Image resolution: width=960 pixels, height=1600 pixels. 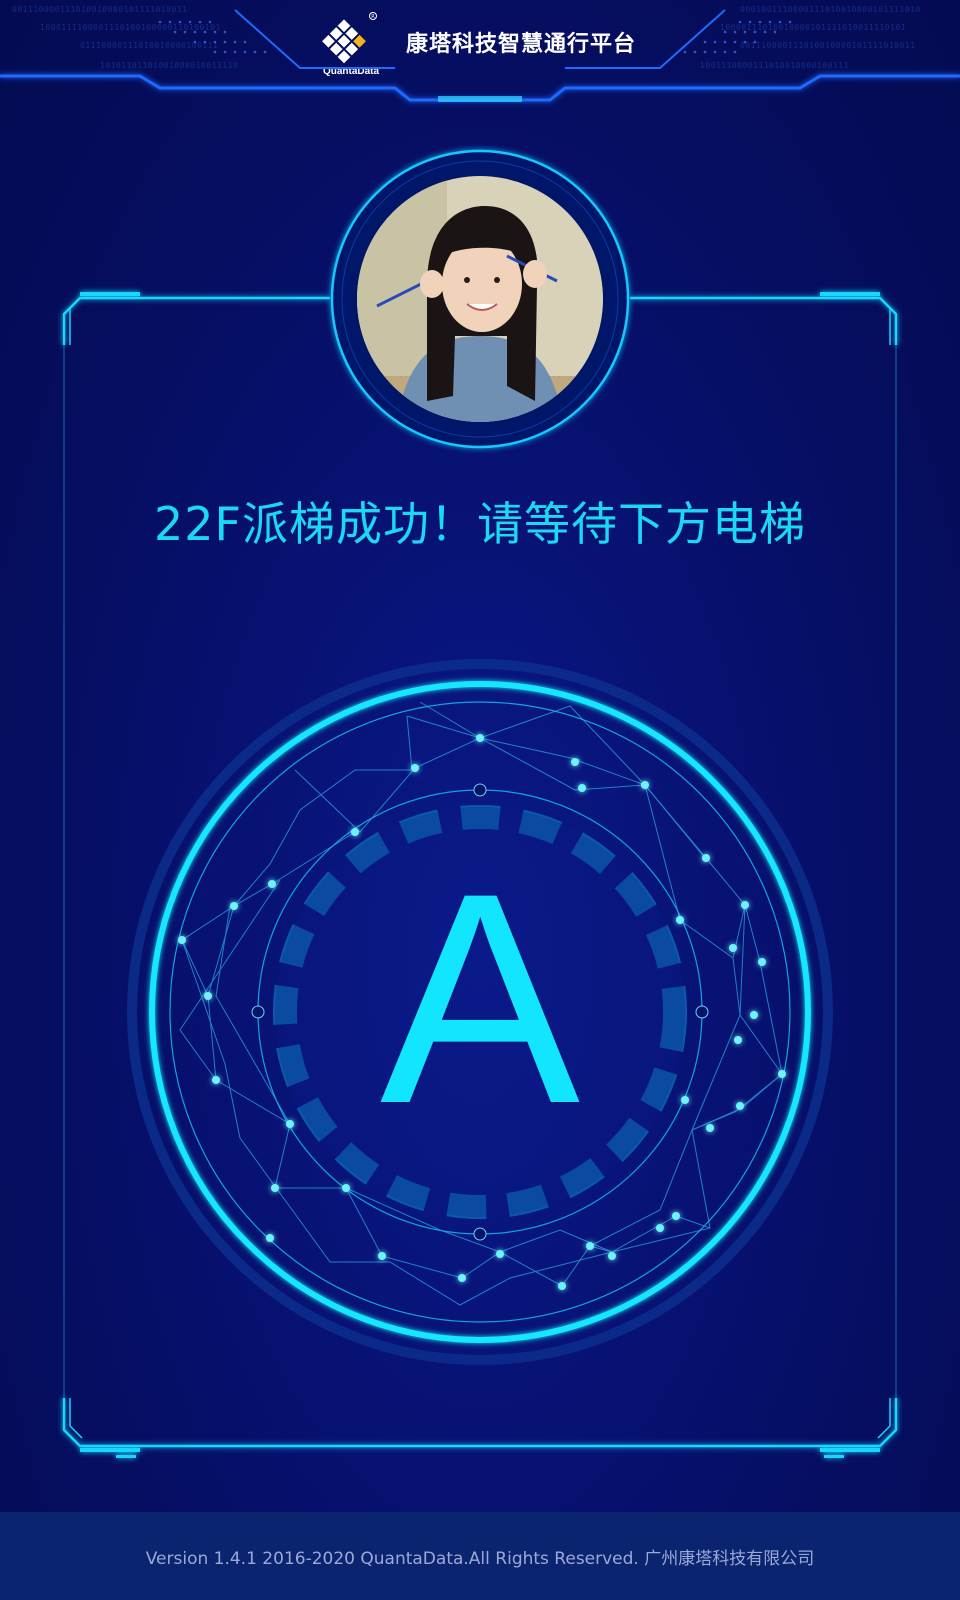 I want to click on binary-decoration: 0001001110000111010010000101111010, so click(x=830, y=9).